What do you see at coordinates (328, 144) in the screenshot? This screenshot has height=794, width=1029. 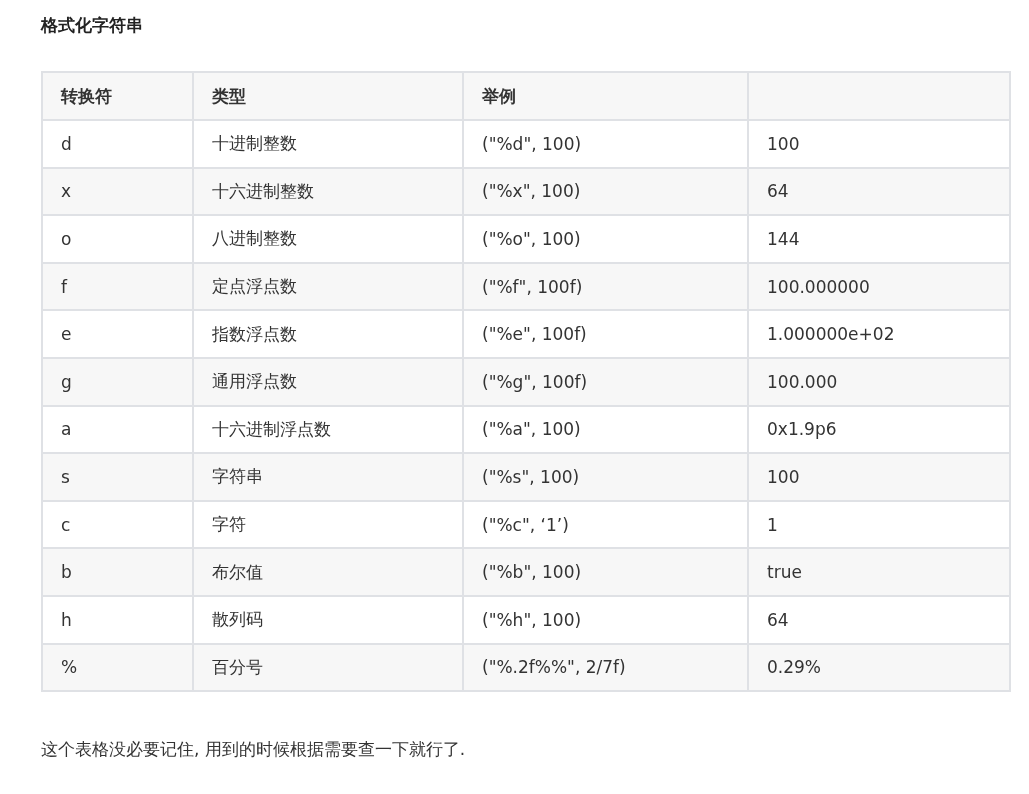 I see `table-cell: 十进制整数` at bounding box center [328, 144].